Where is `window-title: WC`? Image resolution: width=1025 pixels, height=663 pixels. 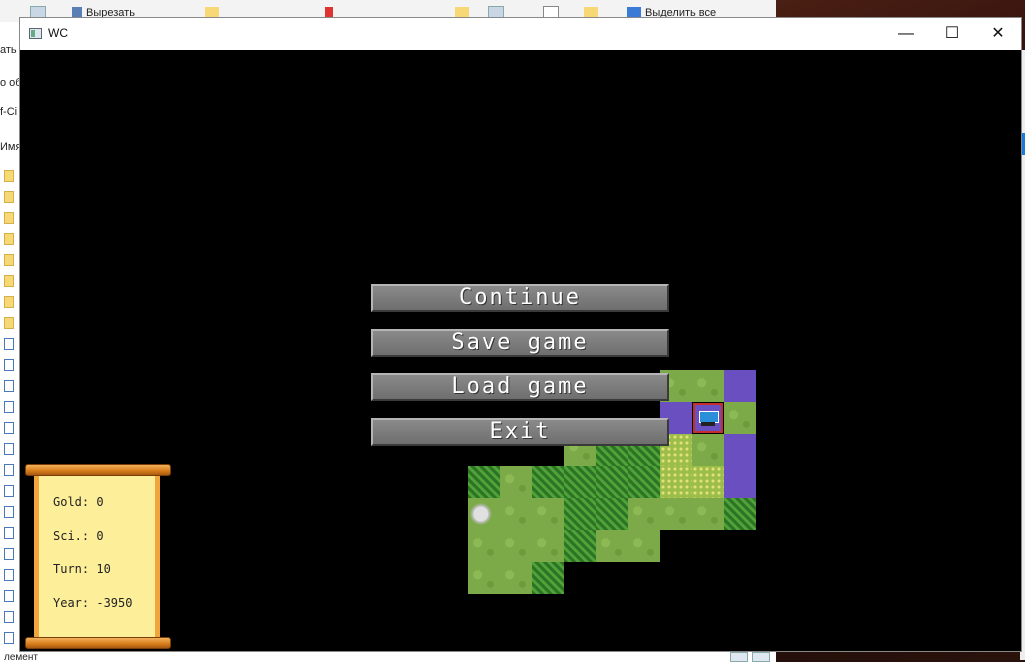 window-title: WC is located at coordinates (58, 33).